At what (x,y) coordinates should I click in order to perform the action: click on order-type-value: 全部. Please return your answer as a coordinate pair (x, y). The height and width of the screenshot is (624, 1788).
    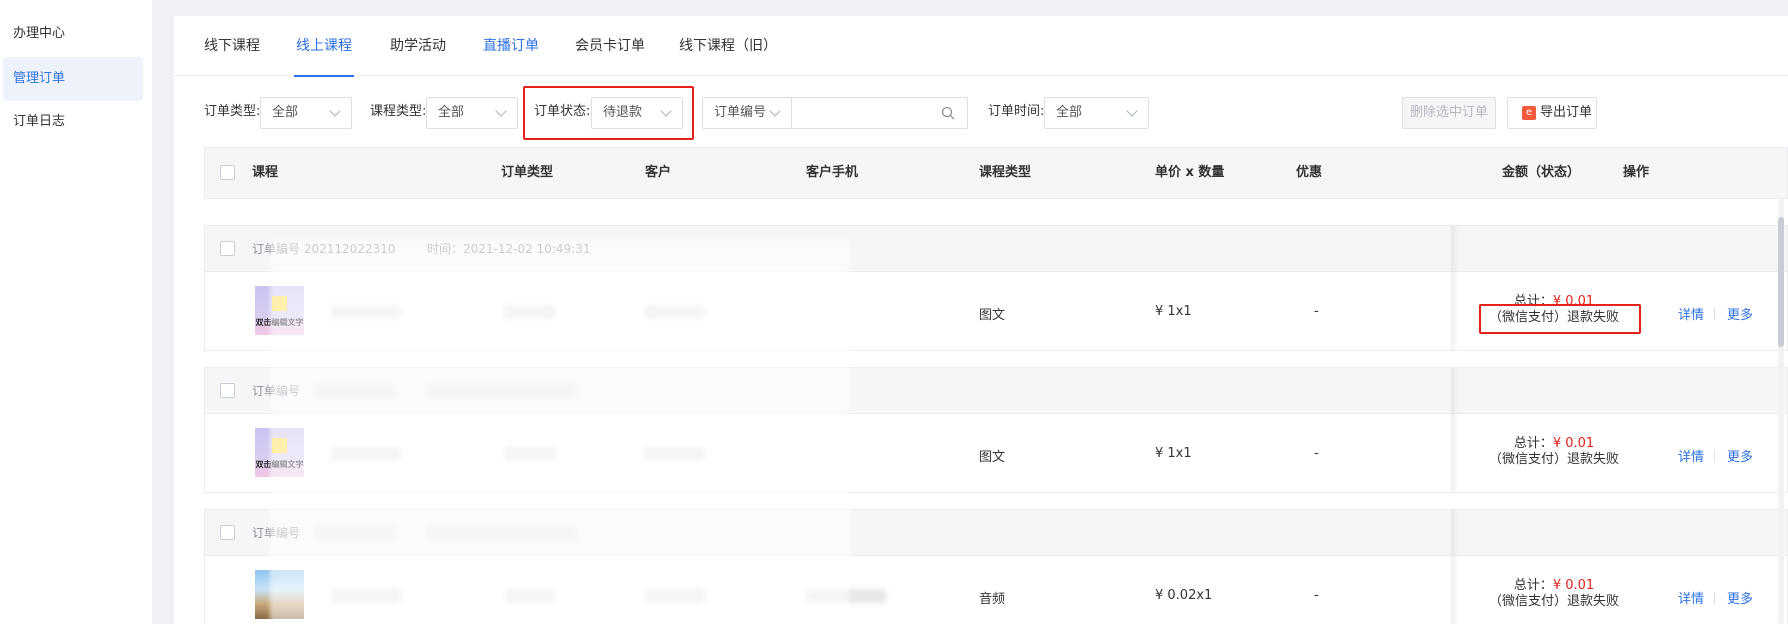
    Looking at the image, I should click on (285, 112).